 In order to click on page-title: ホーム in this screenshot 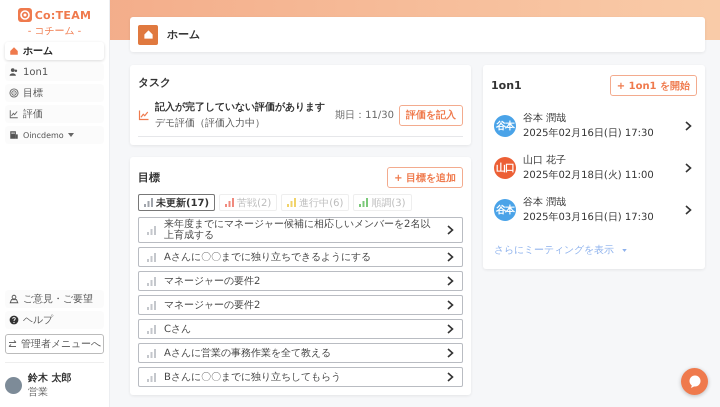, I will do `click(183, 34)`.